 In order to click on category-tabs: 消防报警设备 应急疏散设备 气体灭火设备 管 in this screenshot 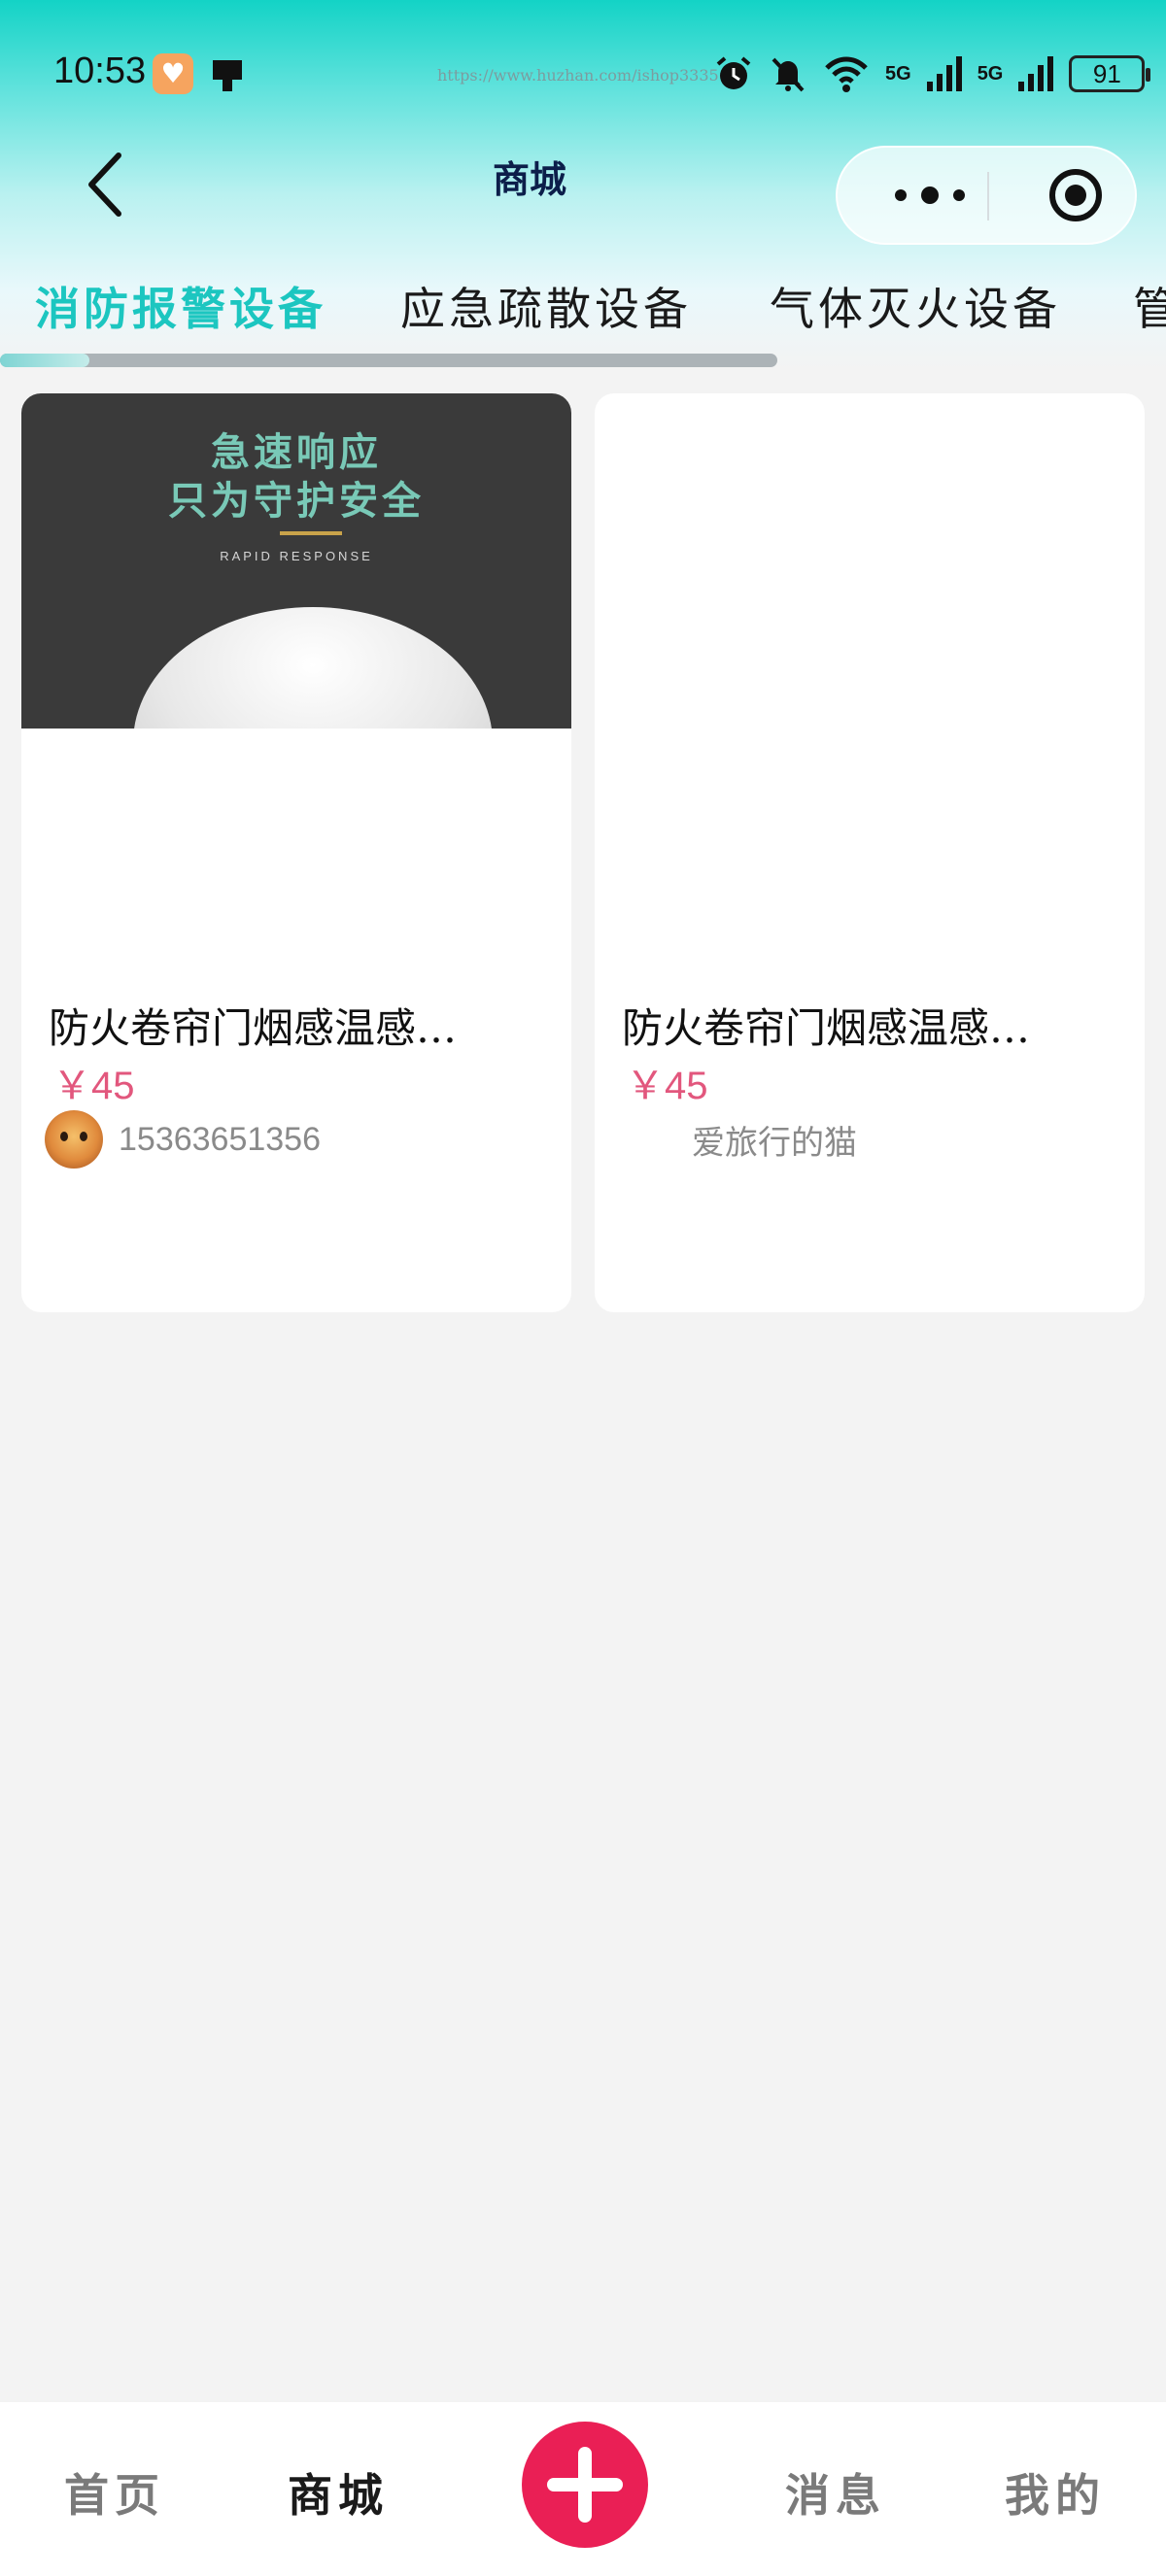, I will do `click(583, 308)`.